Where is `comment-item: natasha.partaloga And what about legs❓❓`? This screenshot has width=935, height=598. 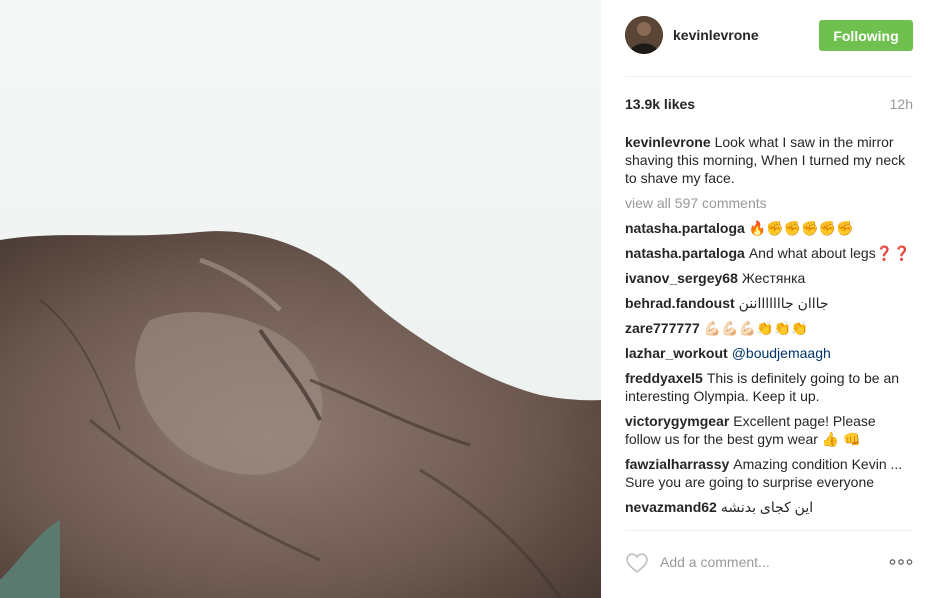
comment-item: natasha.partaloga And what about legs❓❓ is located at coordinates (769, 253).